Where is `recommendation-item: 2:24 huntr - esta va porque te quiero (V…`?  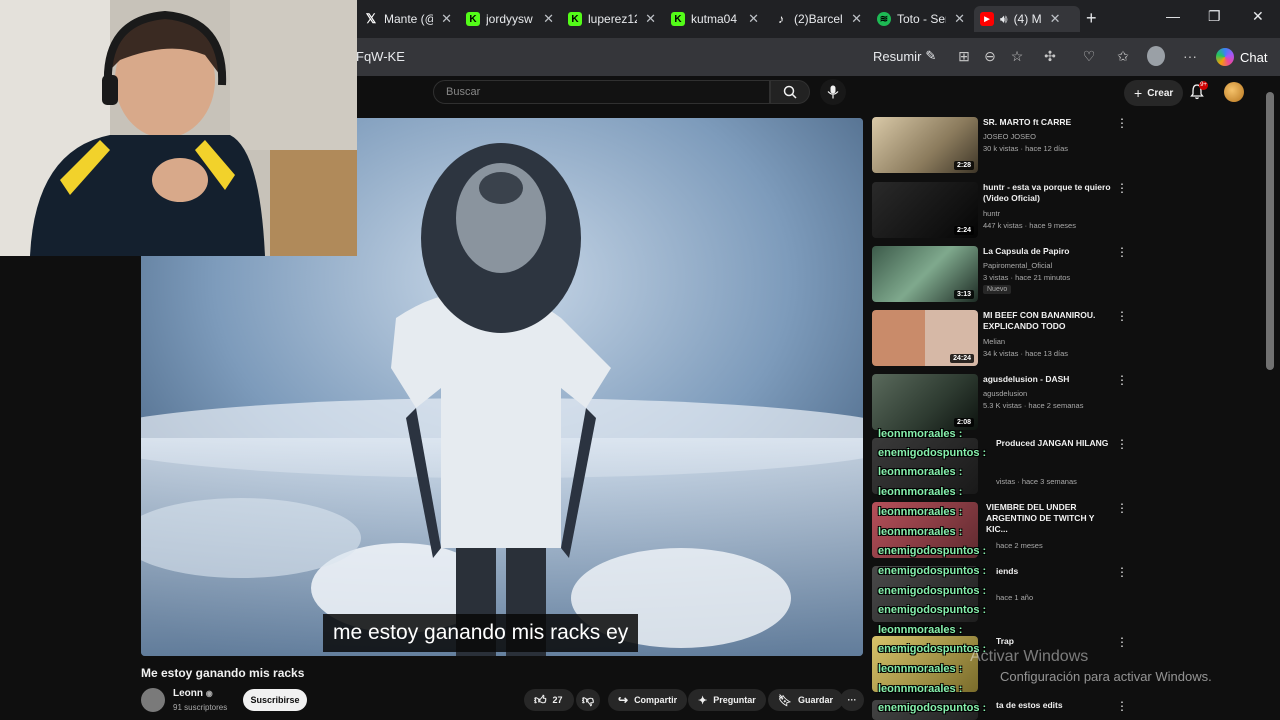 recommendation-item: 2:24 huntr - esta va porque te quiero (V… is located at coordinates (1007, 212).